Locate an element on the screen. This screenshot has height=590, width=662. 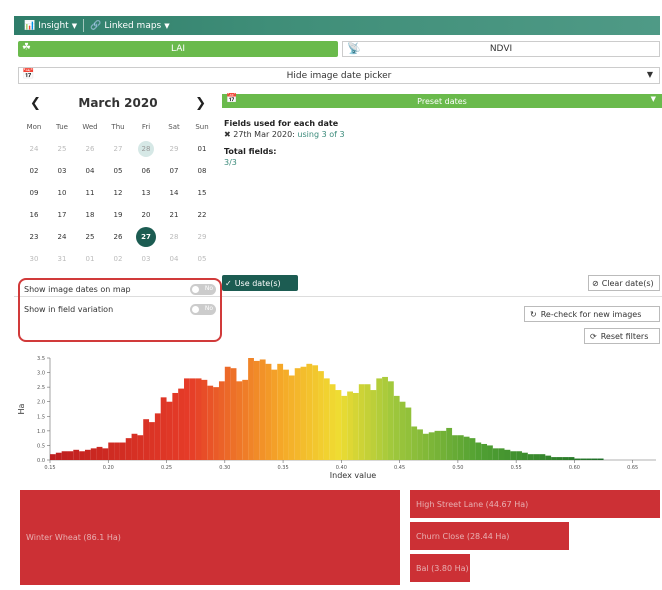
crop-bar: Bal (3.80 Ha) is located at coordinates (440, 568).